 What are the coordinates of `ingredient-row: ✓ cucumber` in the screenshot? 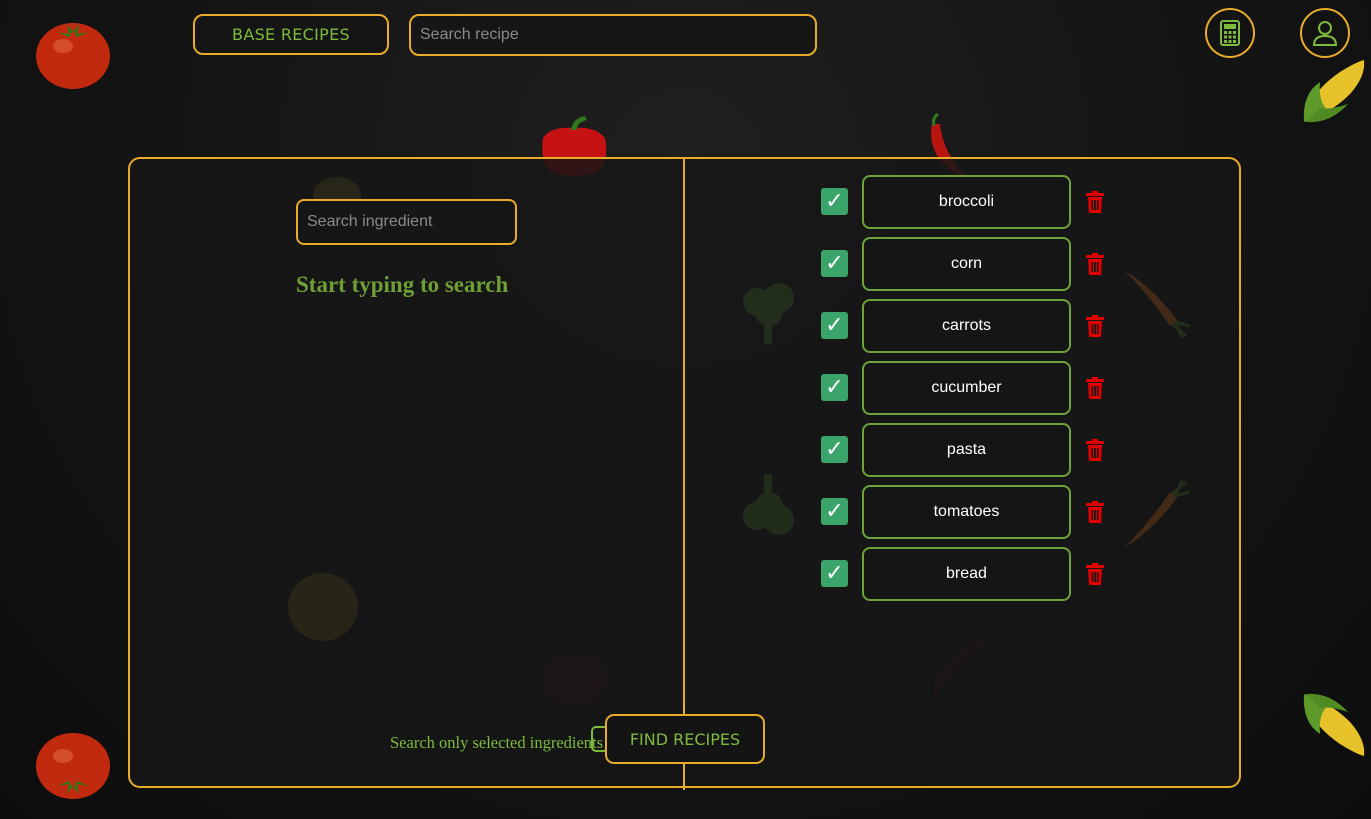 It's located at (969, 388).